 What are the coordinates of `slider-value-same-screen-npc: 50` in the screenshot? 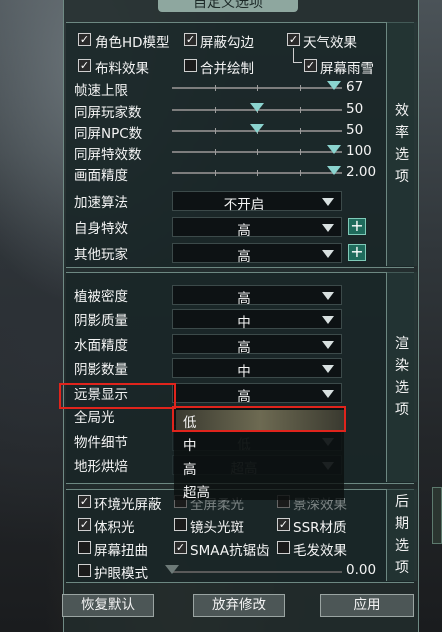 It's located at (355, 130).